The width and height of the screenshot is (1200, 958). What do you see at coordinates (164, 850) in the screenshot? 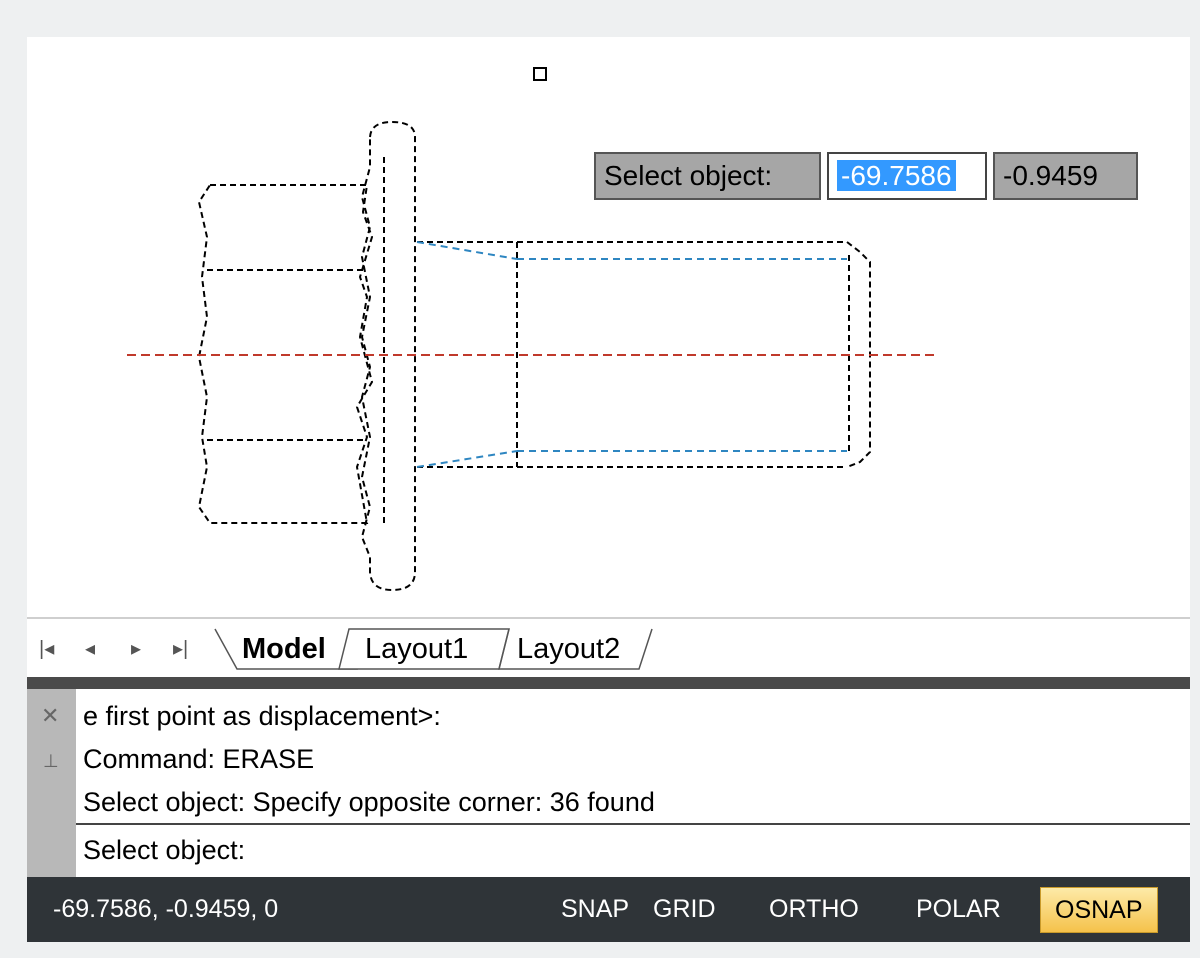
I see `command-input-text: Select object:` at bounding box center [164, 850].